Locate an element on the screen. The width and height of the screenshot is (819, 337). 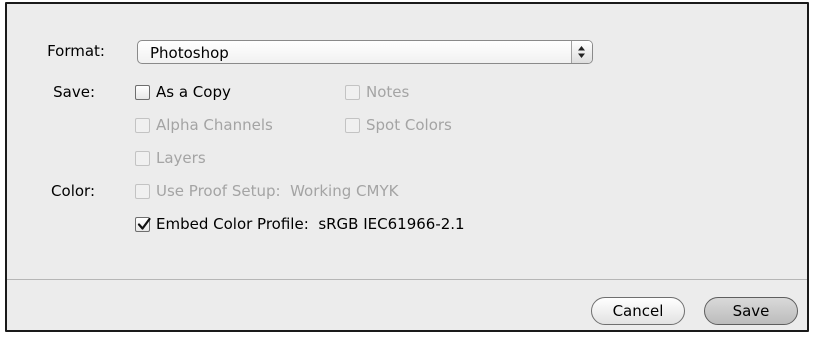
format-label: Format: is located at coordinates (76, 51).